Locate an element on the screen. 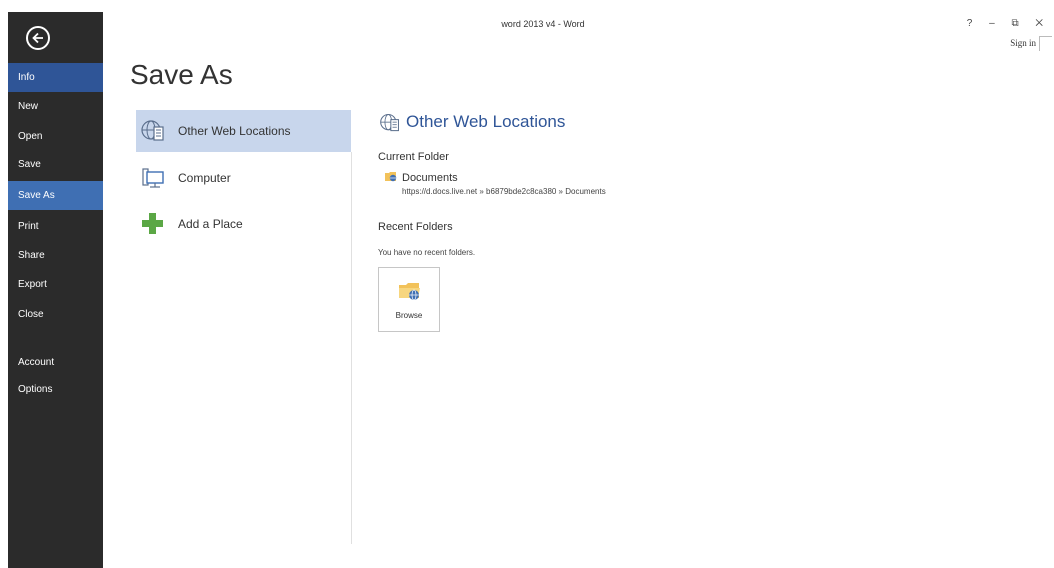 The height and width of the screenshot is (568, 1054). nav-options: Options is located at coordinates (55, 389).